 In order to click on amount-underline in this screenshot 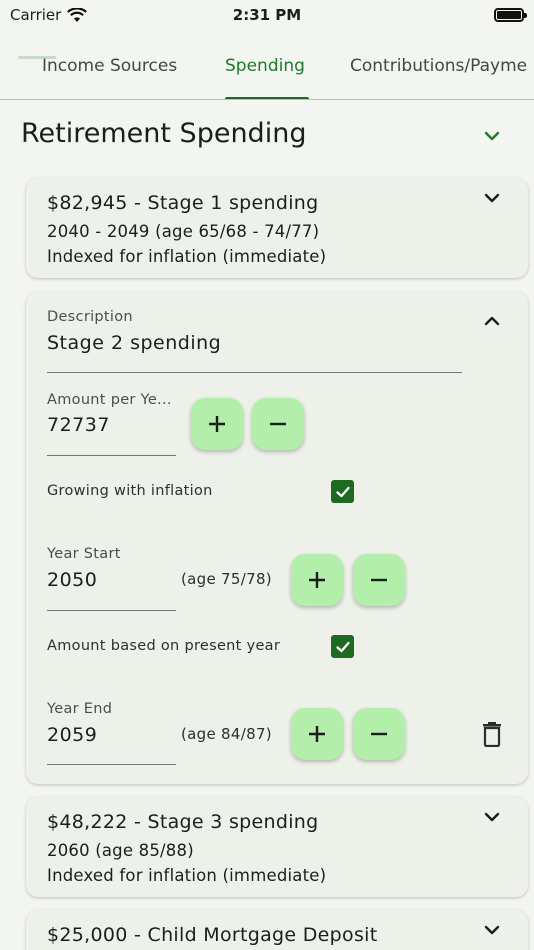, I will do `click(111, 455)`.